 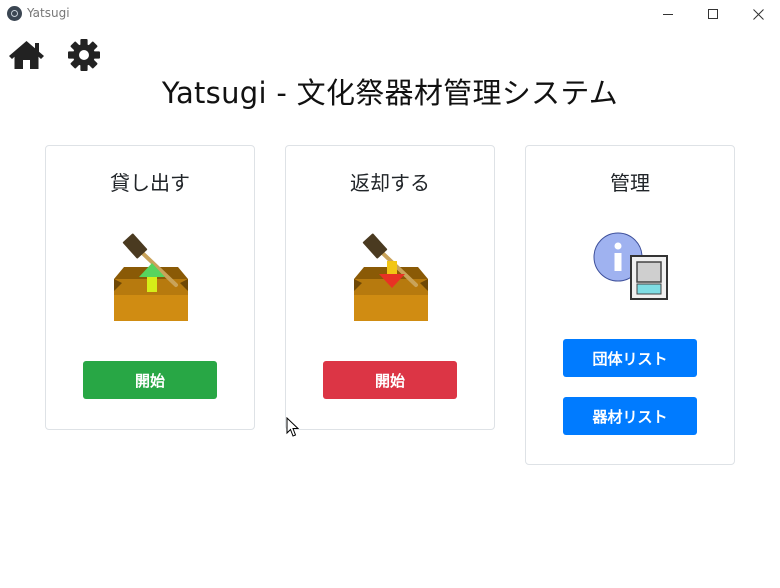 I want to click on equipment-list-button: 器材リスト, so click(x=630, y=416).